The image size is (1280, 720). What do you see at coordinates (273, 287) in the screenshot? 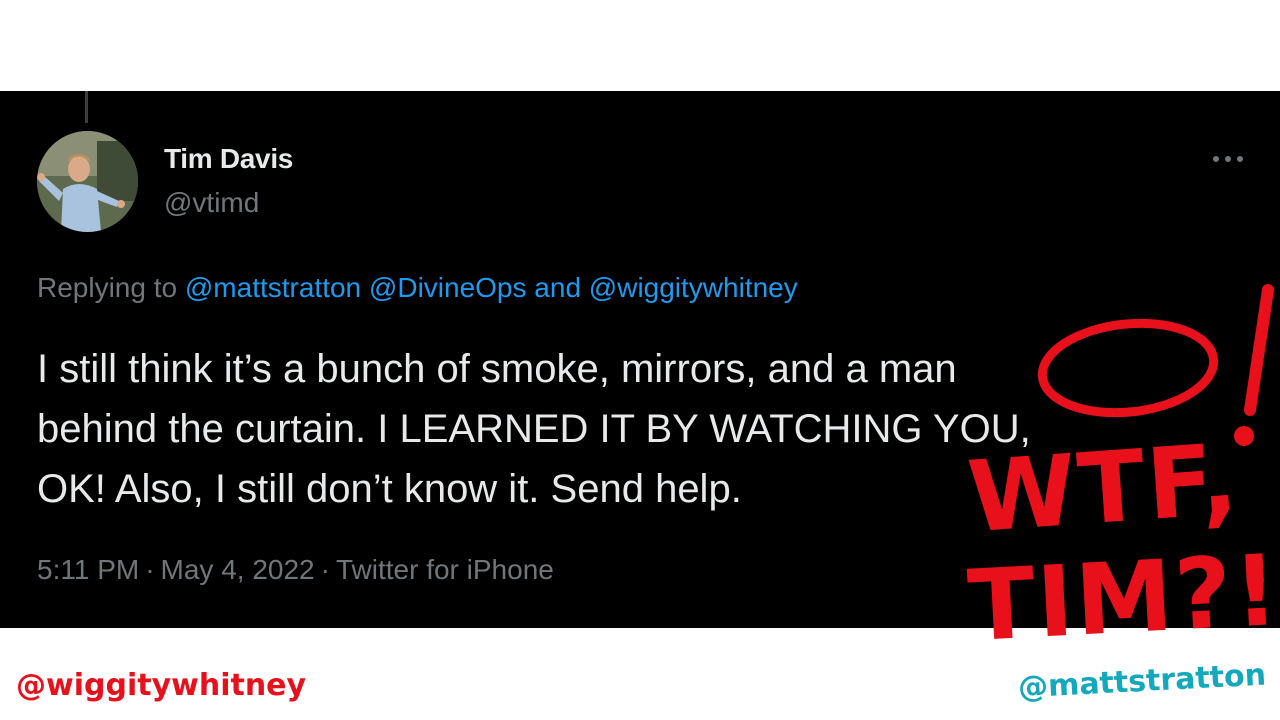
I see `mention-link-mattstratton: @mattstratton` at bounding box center [273, 287].